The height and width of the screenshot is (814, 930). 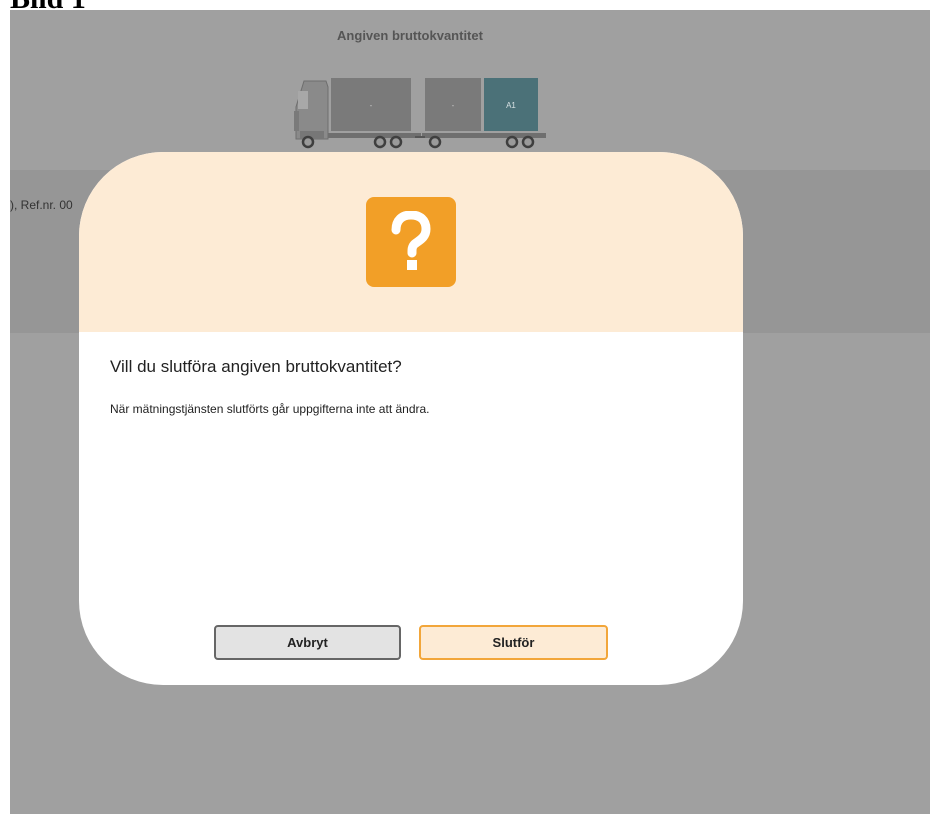 I want to click on question-mark-glyph, so click(x=411, y=240).